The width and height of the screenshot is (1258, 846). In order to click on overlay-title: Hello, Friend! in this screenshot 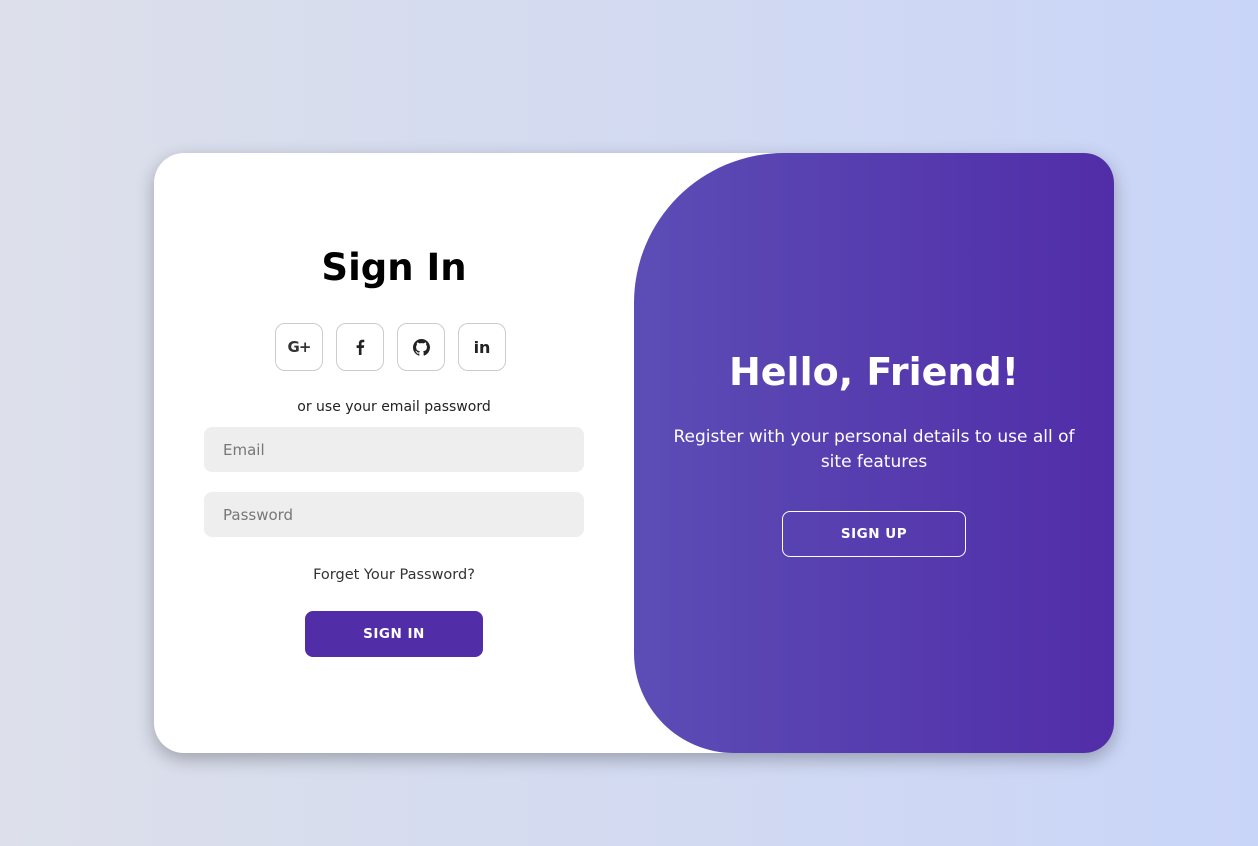, I will do `click(874, 372)`.